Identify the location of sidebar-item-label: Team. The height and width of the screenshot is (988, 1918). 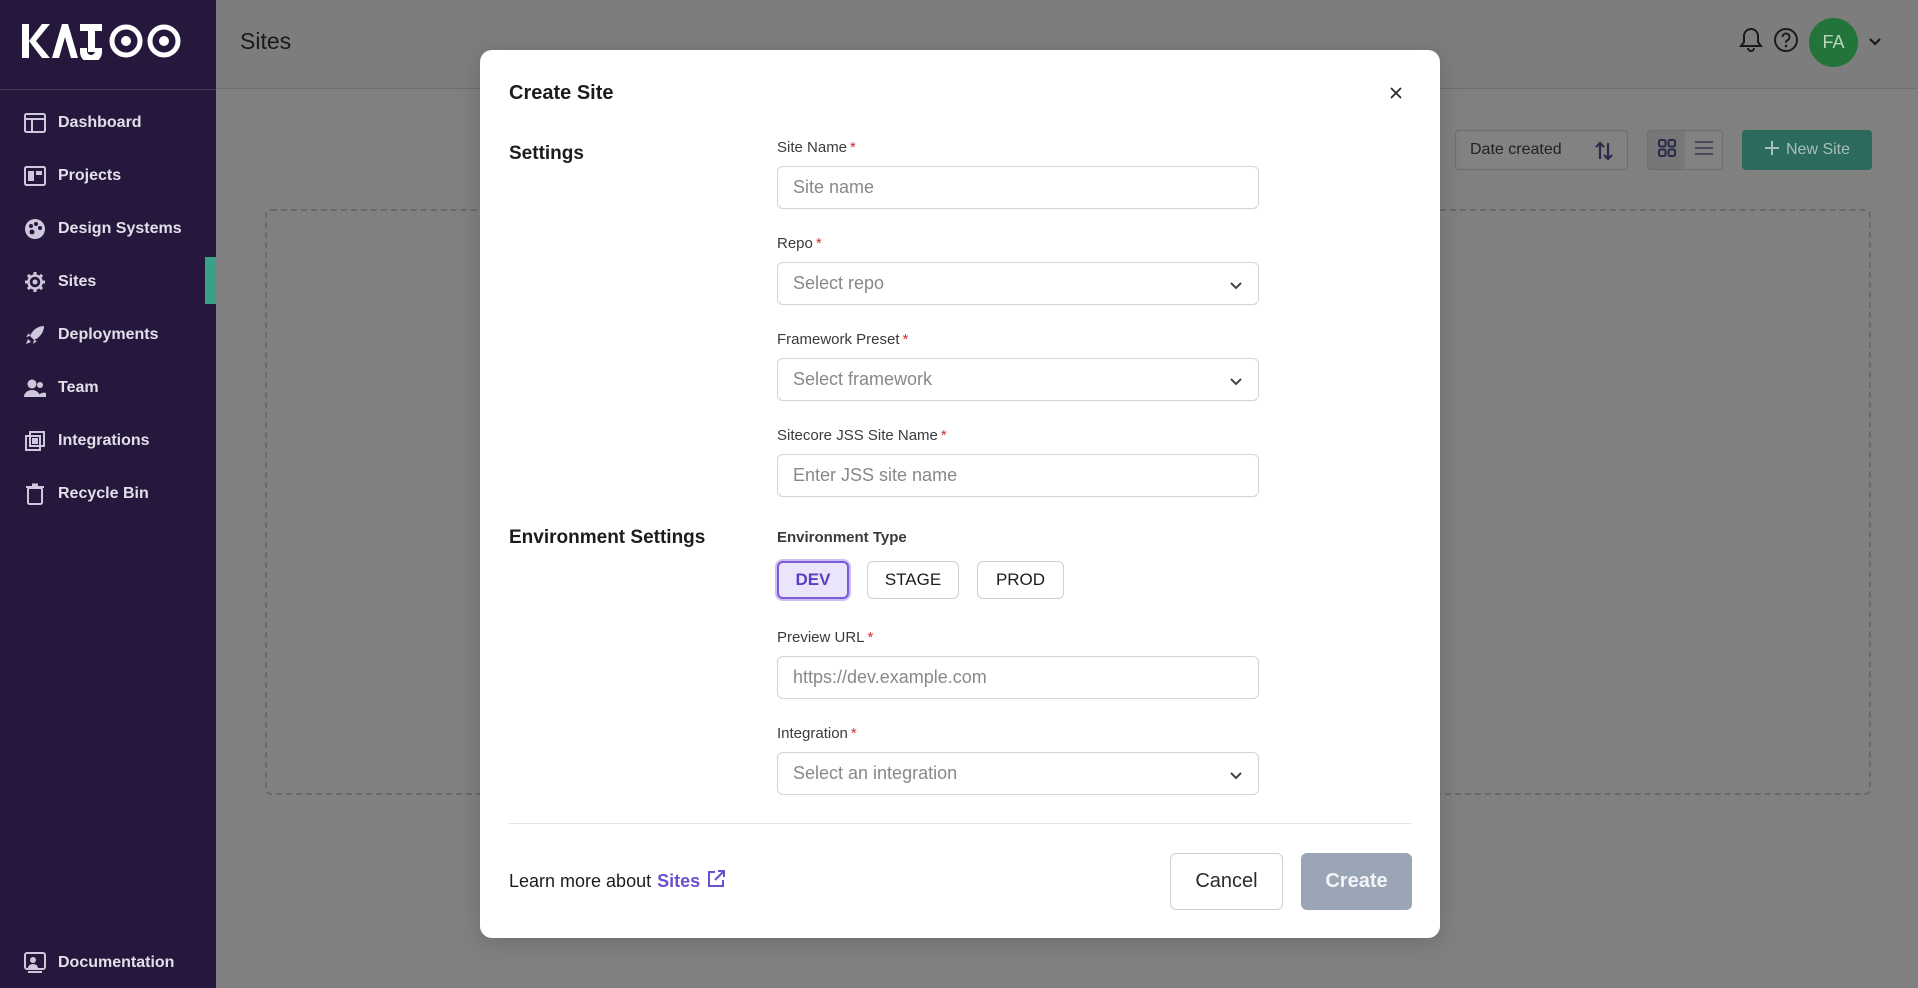
(78, 387).